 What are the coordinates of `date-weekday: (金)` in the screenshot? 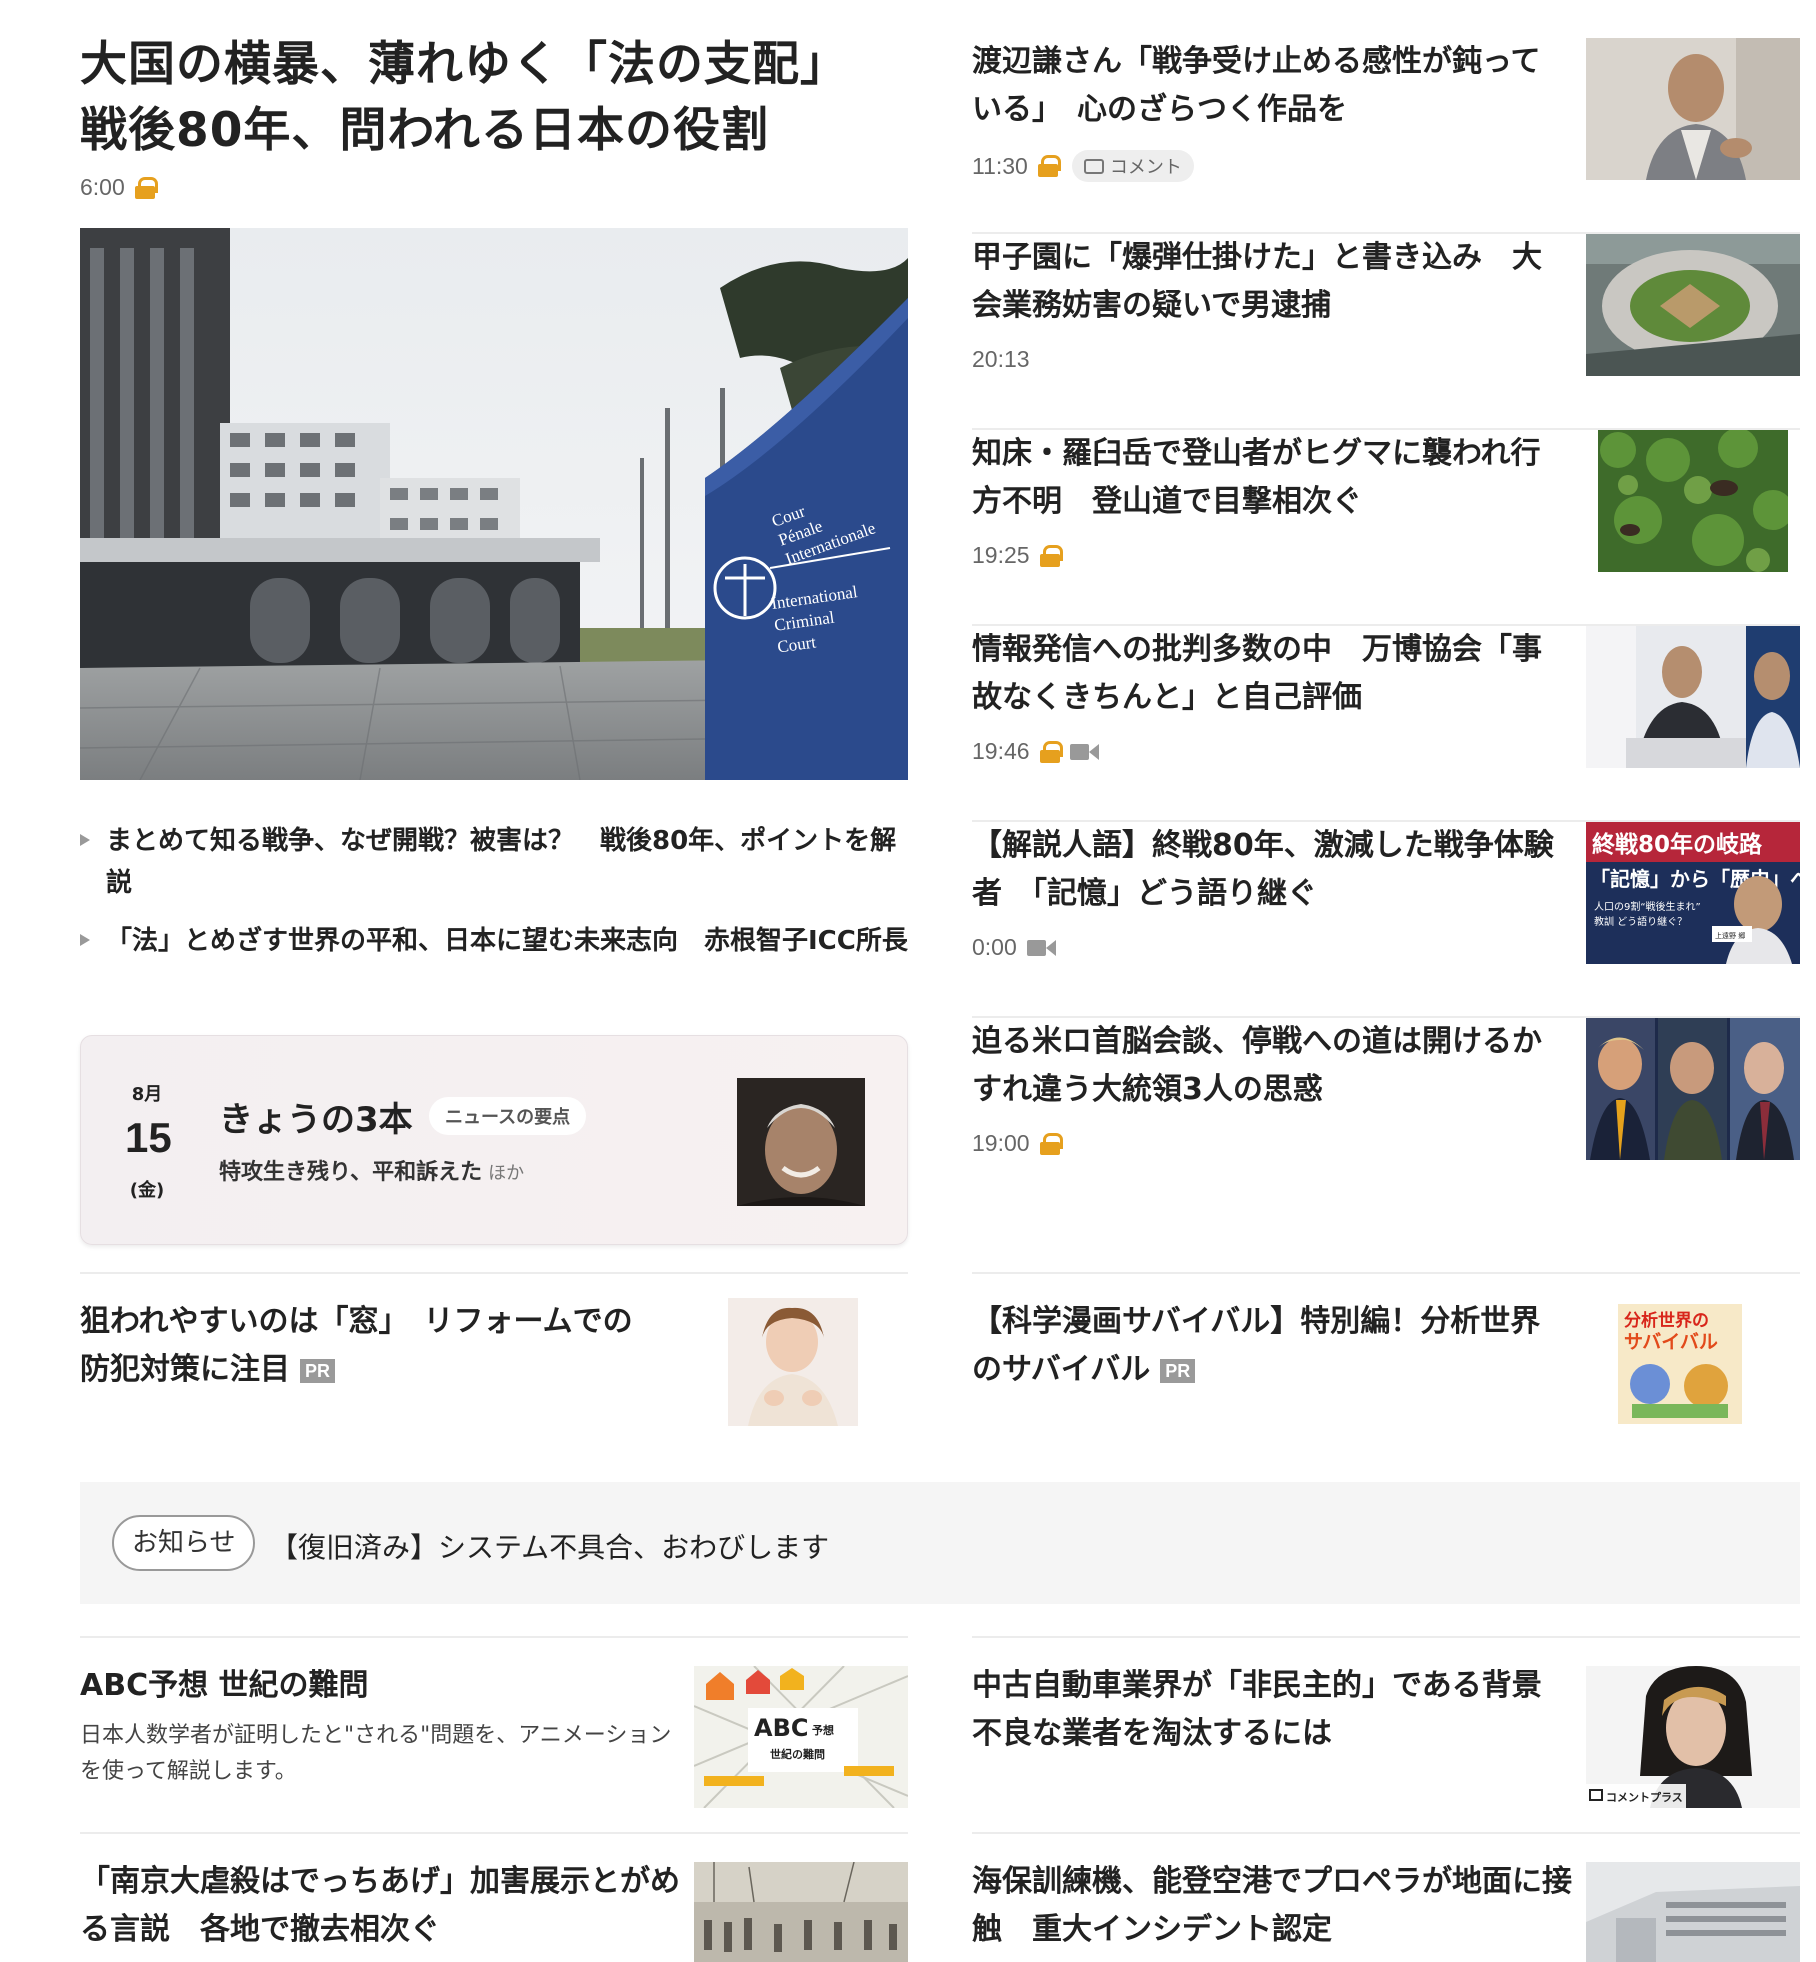 It's located at (147, 1190).